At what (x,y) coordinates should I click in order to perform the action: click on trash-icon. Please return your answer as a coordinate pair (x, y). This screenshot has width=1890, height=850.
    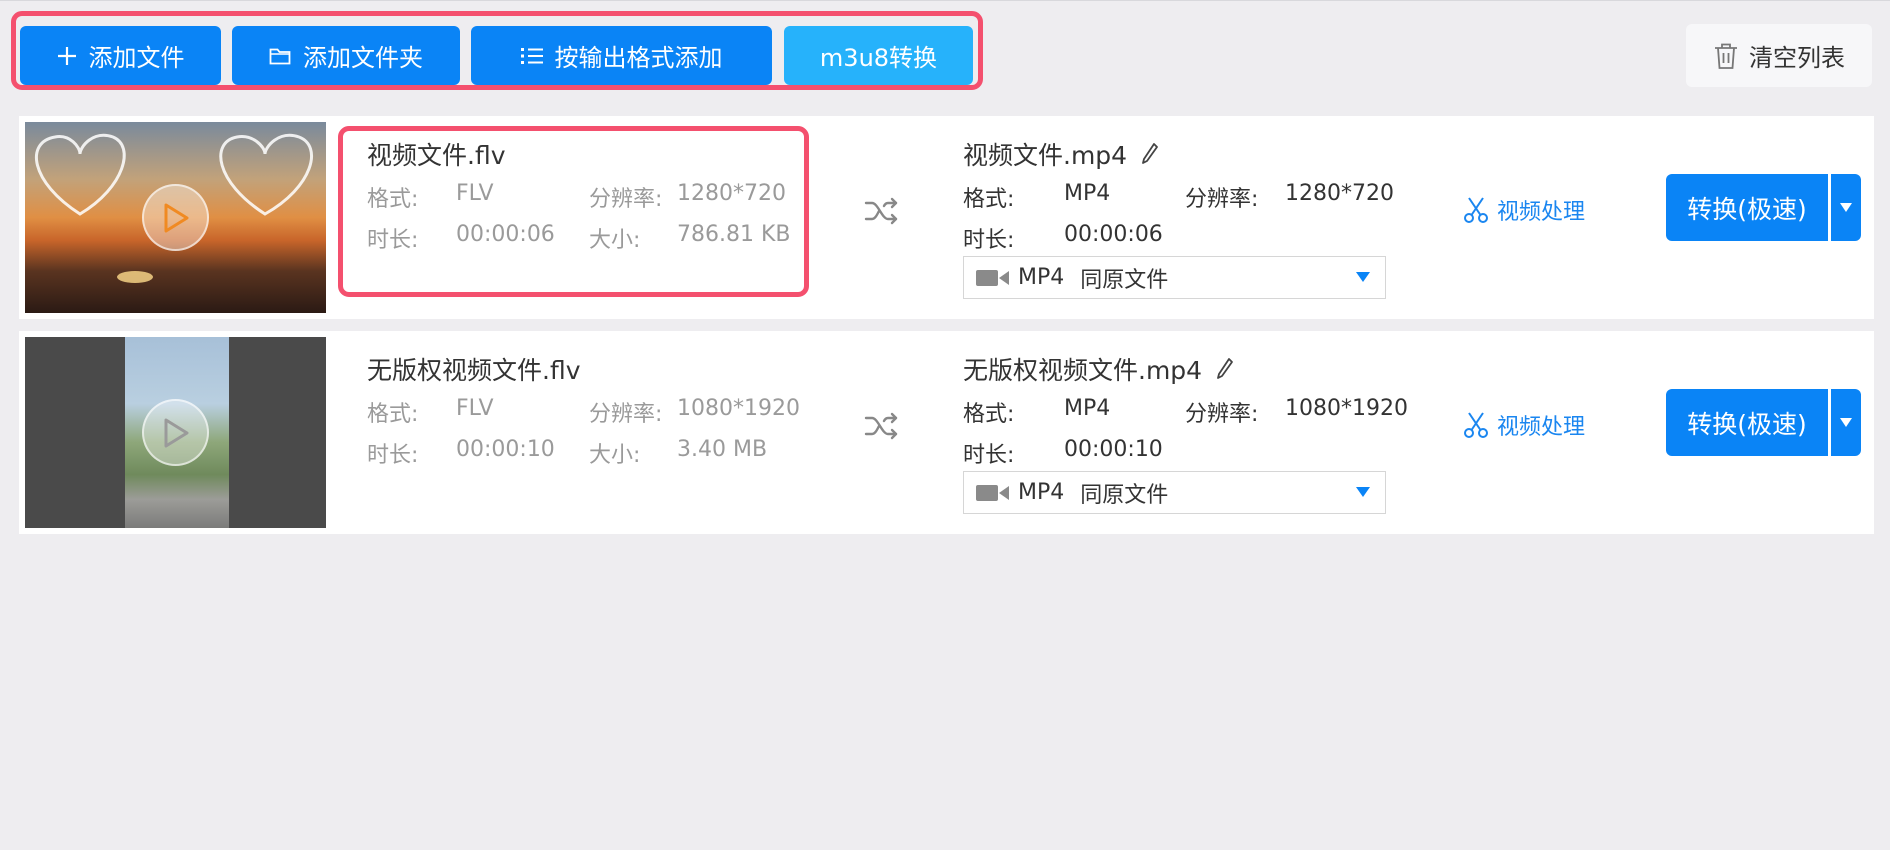
    Looking at the image, I should click on (1726, 56).